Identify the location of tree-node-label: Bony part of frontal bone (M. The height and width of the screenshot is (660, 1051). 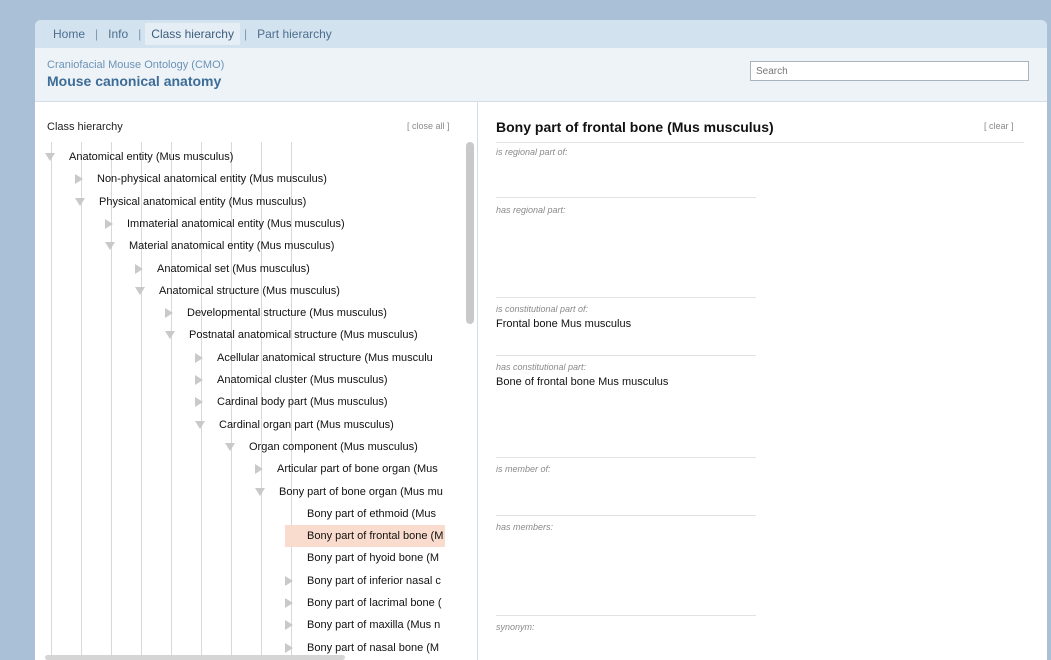
(375, 536).